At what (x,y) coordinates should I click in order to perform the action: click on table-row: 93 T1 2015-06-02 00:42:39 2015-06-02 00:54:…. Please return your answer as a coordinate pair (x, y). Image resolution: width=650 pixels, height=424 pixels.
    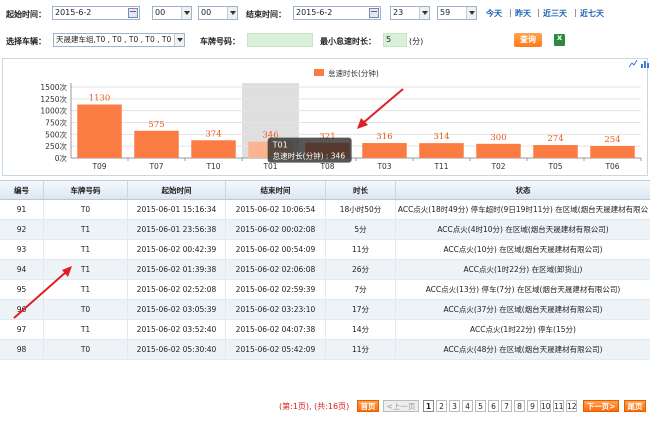
    Looking at the image, I should click on (325, 250).